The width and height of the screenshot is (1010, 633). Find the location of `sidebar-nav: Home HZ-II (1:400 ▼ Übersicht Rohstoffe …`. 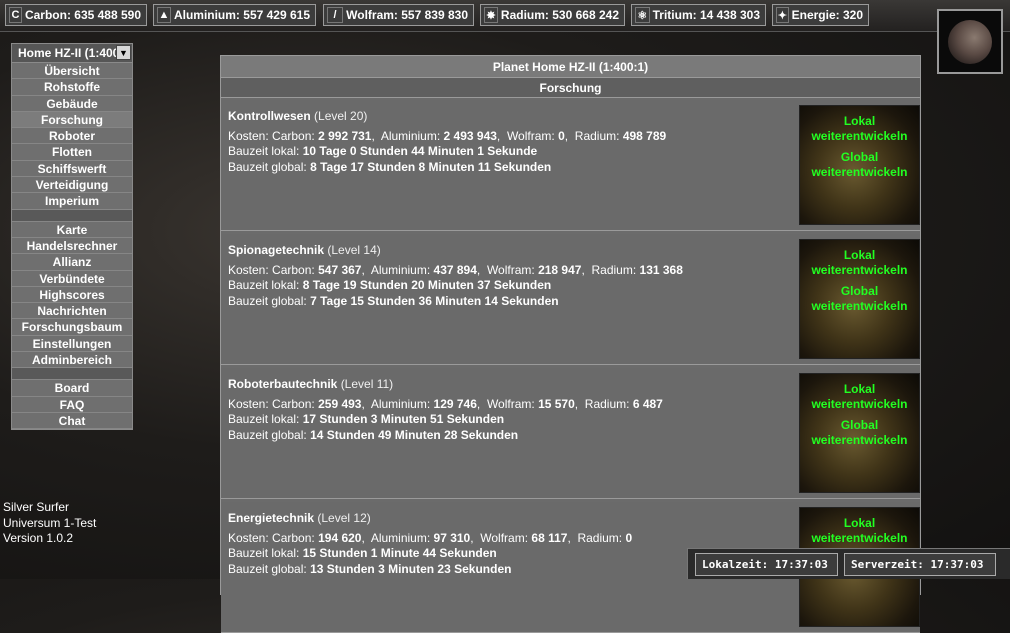

sidebar-nav: Home HZ-II (1:400 ▼ Übersicht Rohstoffe … is located at coordinates (72, 237).